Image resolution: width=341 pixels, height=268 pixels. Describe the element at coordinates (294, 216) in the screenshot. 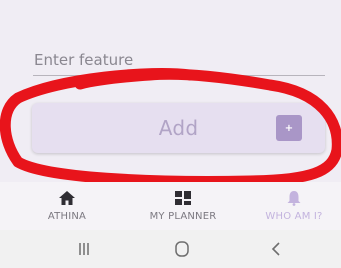

I see `tab-label: WHO AM I?` at that location.